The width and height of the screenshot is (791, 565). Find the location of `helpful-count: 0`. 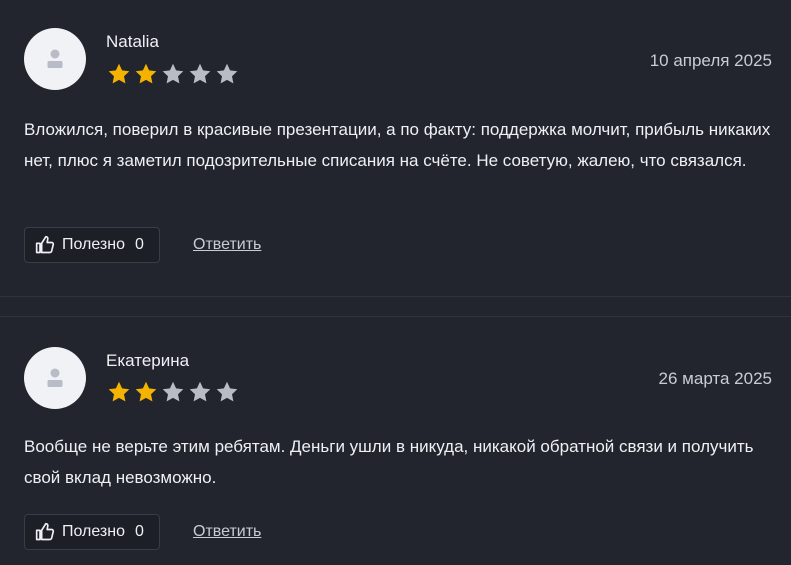

helpful-count: 0 is located at coordinates (139, 531).